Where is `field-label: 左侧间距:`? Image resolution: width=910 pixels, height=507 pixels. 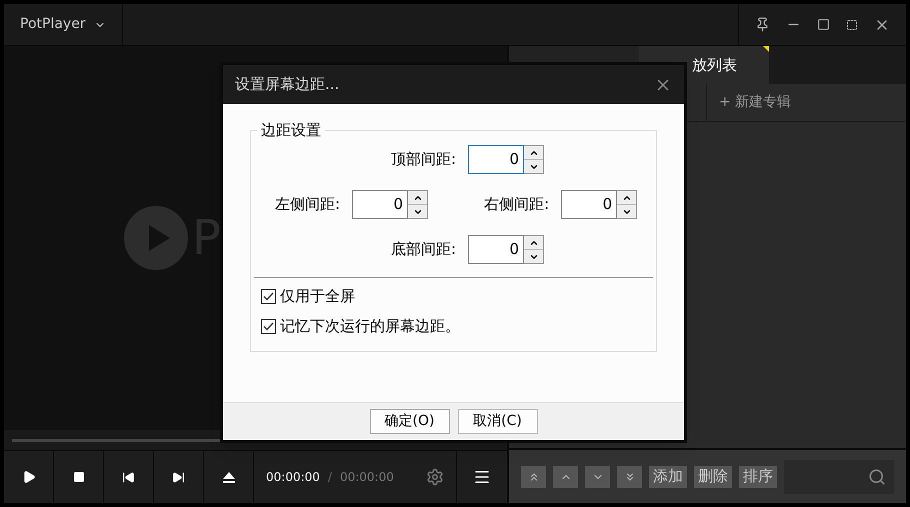
field-label: 左侧间距: is located at coordinates (307, 205).